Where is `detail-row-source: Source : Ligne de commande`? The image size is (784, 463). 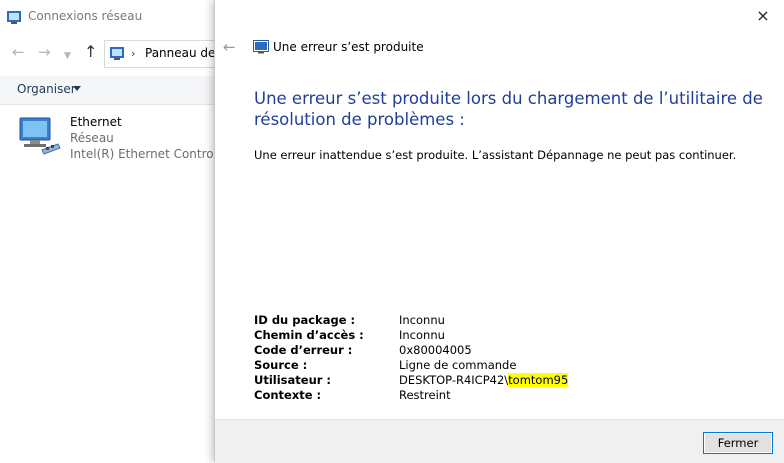
detail-row-source: Source : Ligne de commande is located at coordinates (434, 365).